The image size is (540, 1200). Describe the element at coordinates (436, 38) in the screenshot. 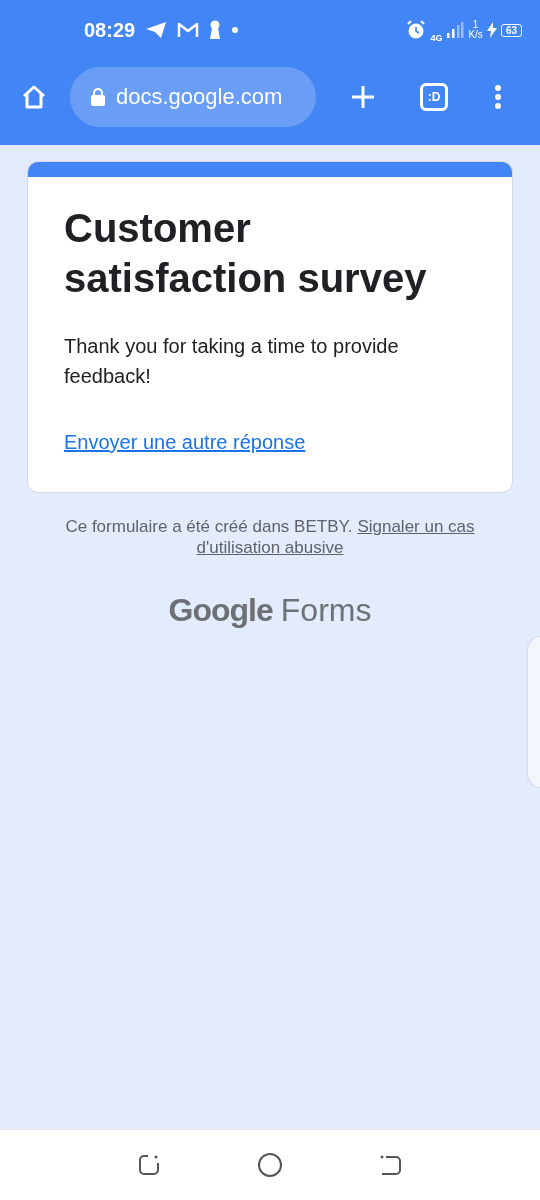

I see `network-label: 4G` at that location.